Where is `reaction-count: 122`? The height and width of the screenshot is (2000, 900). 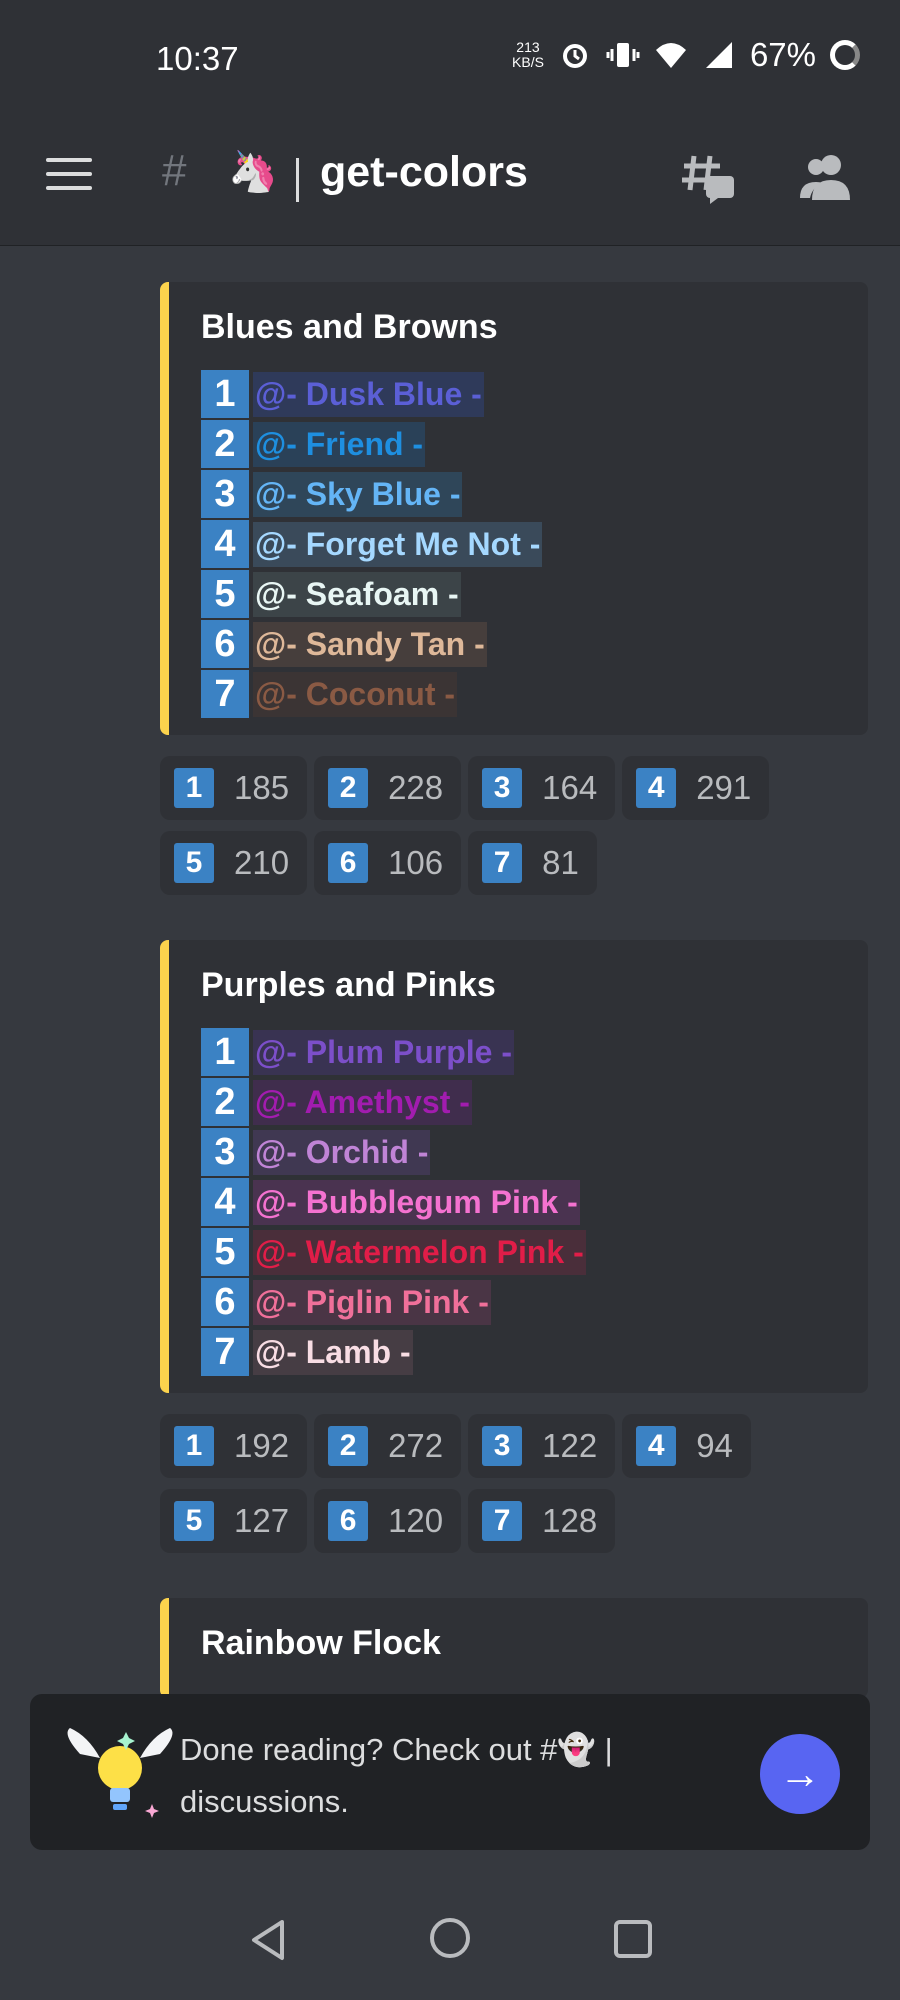
reaction-count: 122 is located at coordinates (570, 1445).